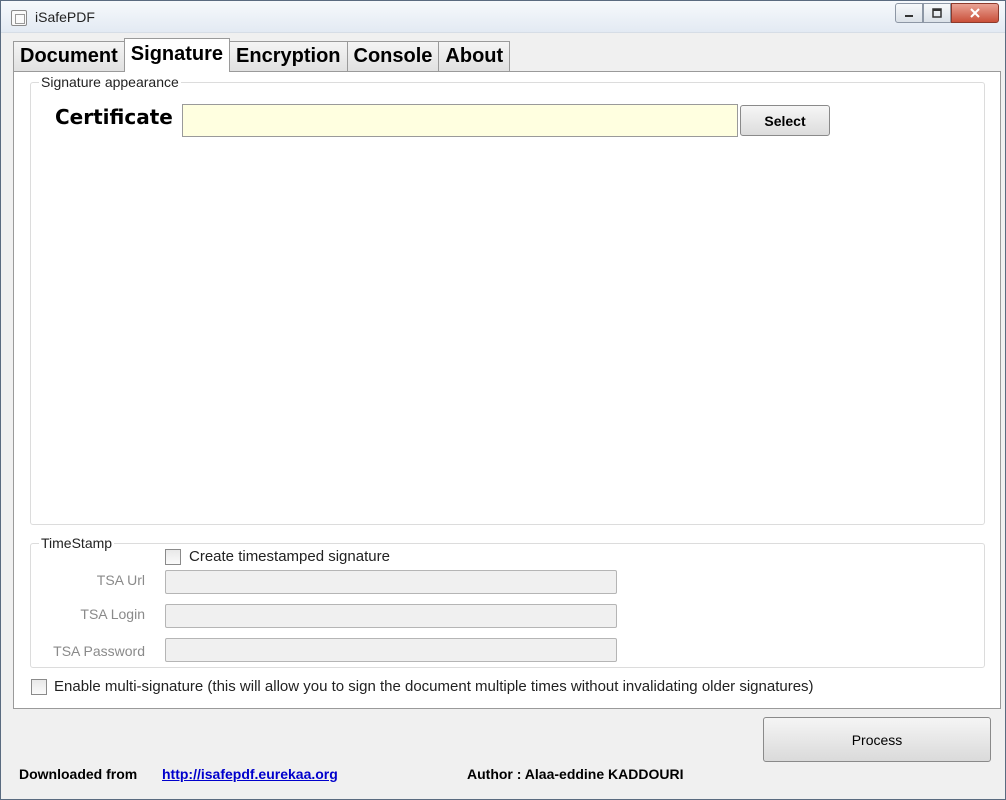  Describe the element at coordinates (474, 56) in the screenshot. I see `tab-about: About` at that location.